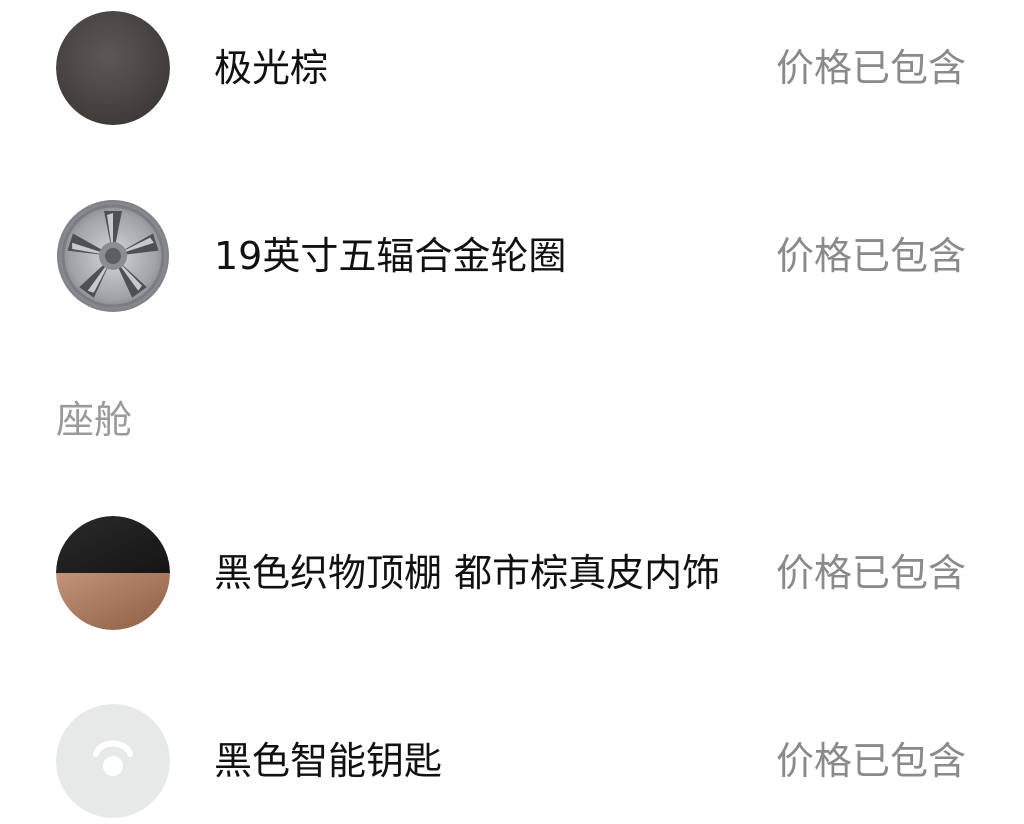 This screenshot has width=1024, height=824. What do you see at coordinates (113, 573) in the screenshot?
I see `interior-swatch-icon` at bounding box center [113, 573].